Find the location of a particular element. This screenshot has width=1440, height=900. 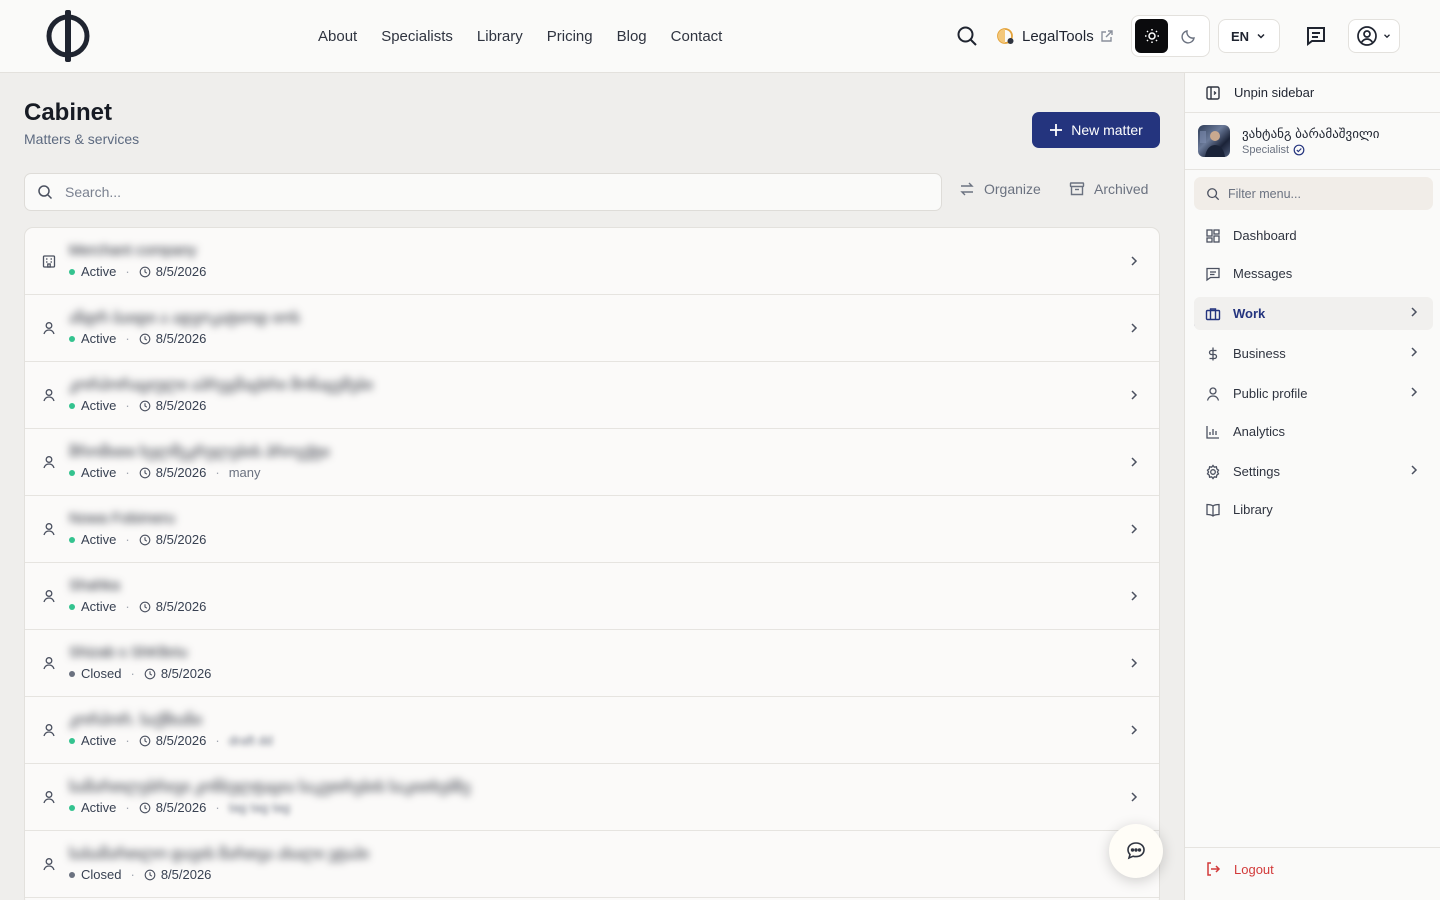

sidebar-item-analytics: Analytics is located at coordinates (1313, 431).